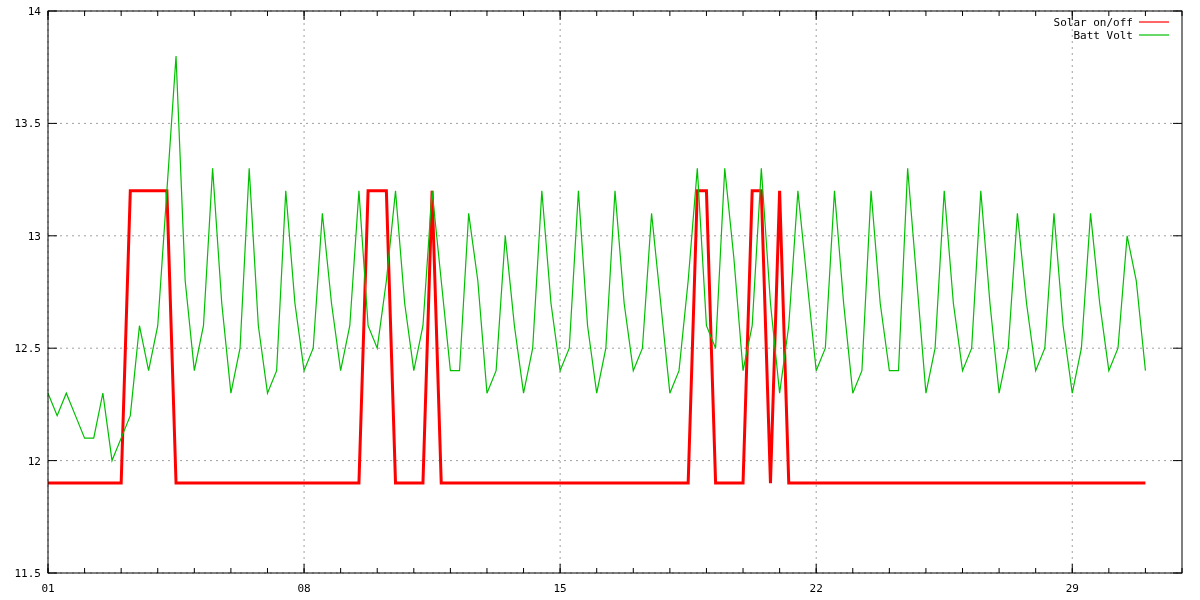 The width and height of the screenshot is (1200, 600). I want to click on y-tick-label: 12.5, so click(27, 349).